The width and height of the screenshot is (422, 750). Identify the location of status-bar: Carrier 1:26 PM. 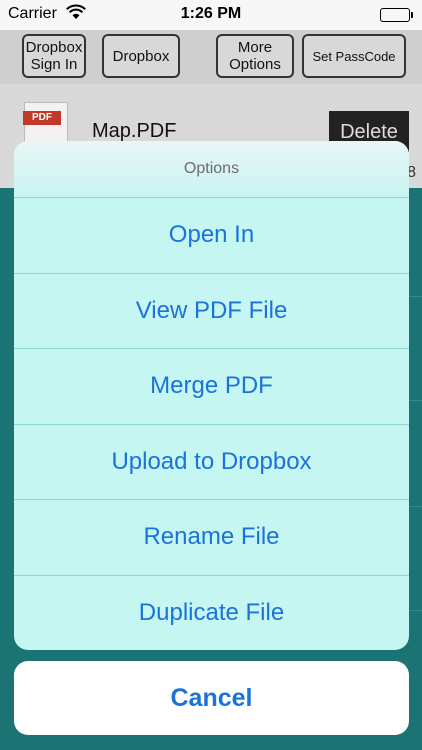
(211, 15).